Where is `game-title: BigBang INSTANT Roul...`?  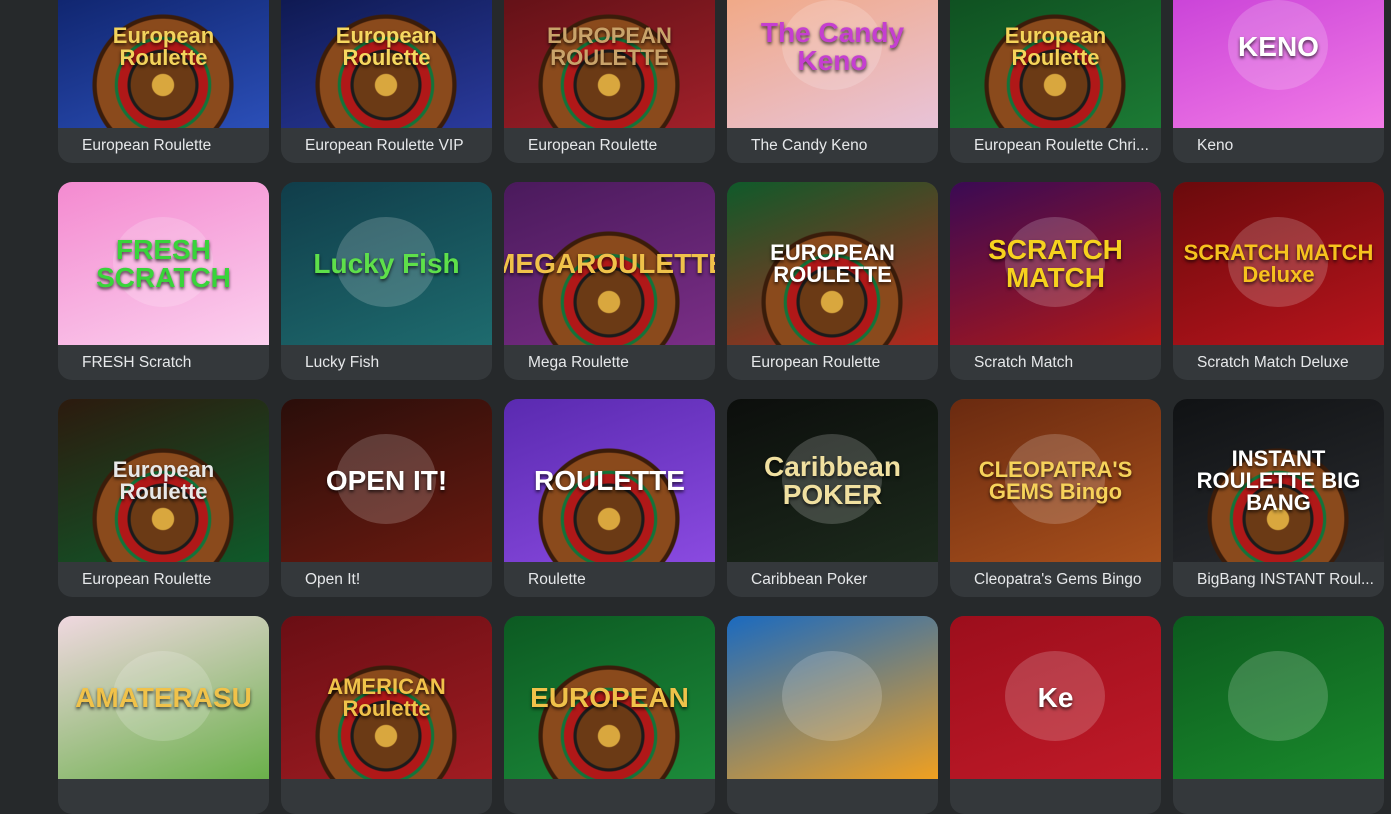 game-title: BigBang INSTANT Roul... is located at coordinates (1285, 579).